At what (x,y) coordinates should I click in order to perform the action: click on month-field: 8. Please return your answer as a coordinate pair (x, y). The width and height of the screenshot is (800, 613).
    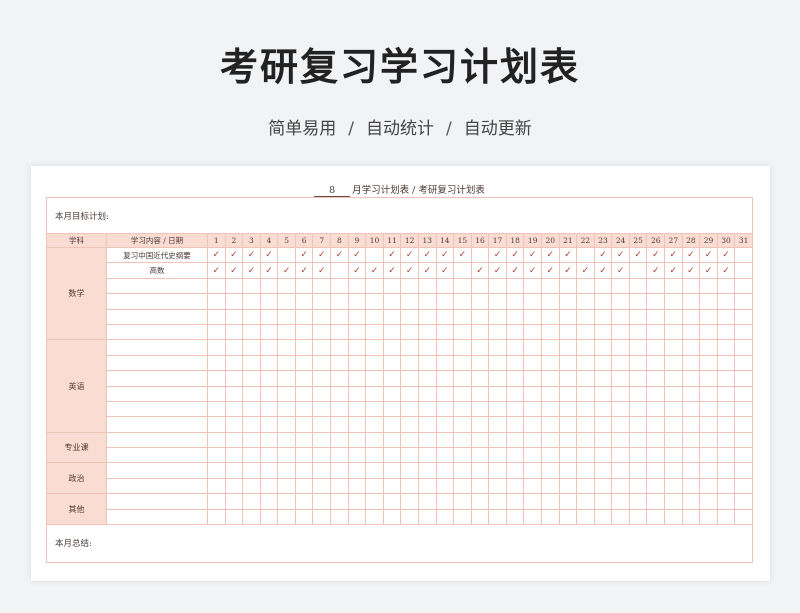
    Looking at the image, I should click on (332, 191).